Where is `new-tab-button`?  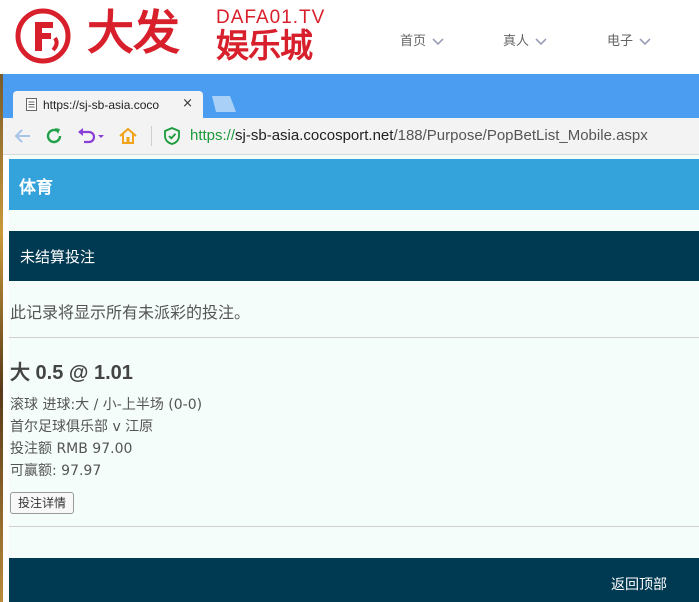
new-tab-button is located at coordinates (223, 104).